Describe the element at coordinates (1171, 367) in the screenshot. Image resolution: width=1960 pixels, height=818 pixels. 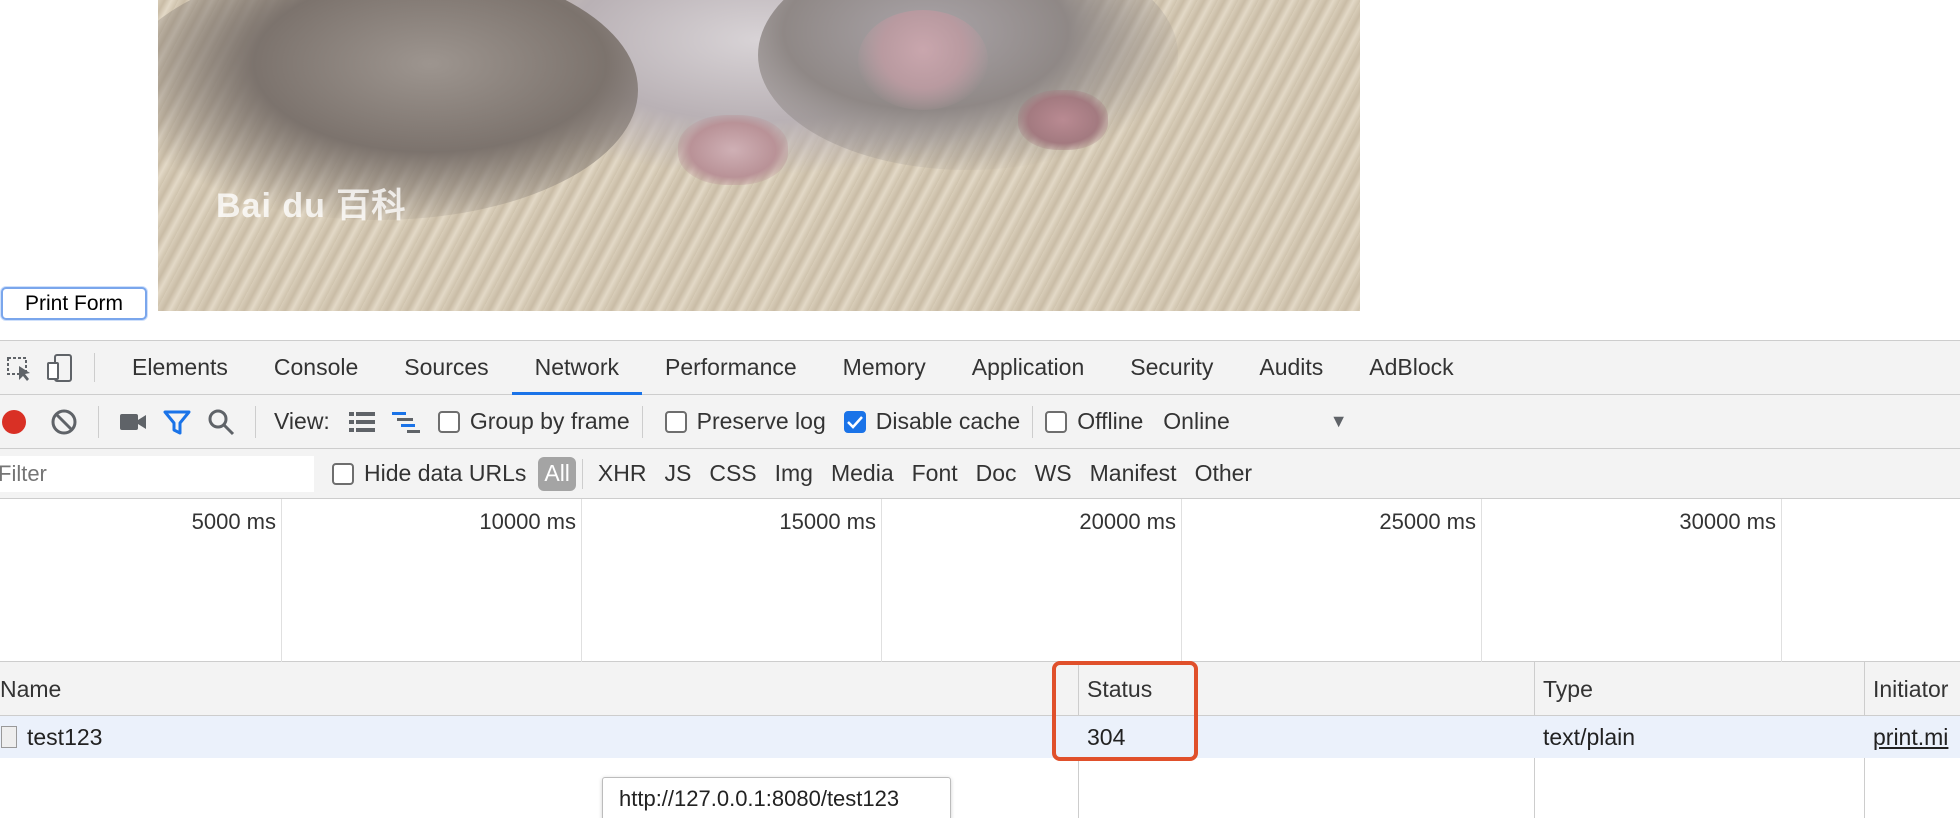
I see `tab-security: Security` at that location.